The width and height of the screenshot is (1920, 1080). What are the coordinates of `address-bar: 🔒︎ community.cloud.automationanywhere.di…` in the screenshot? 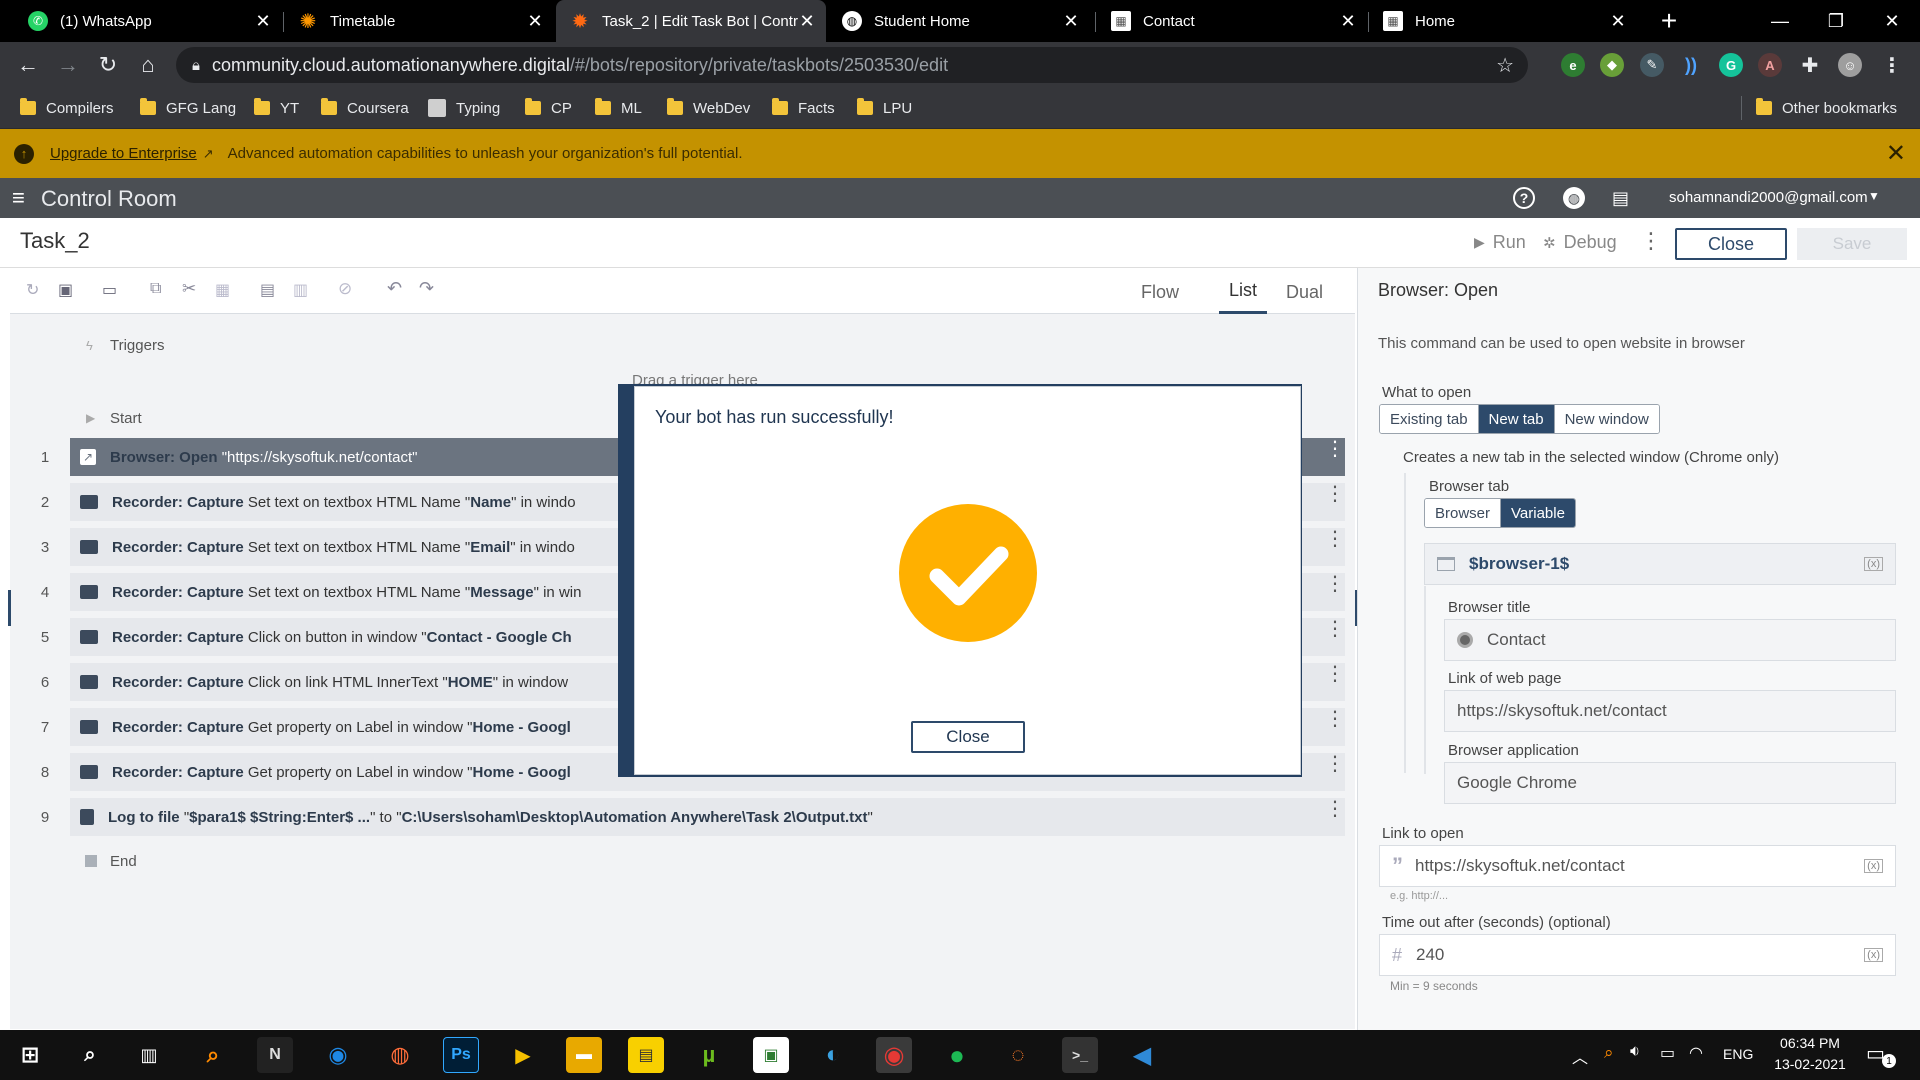 It's located at (852, 65).